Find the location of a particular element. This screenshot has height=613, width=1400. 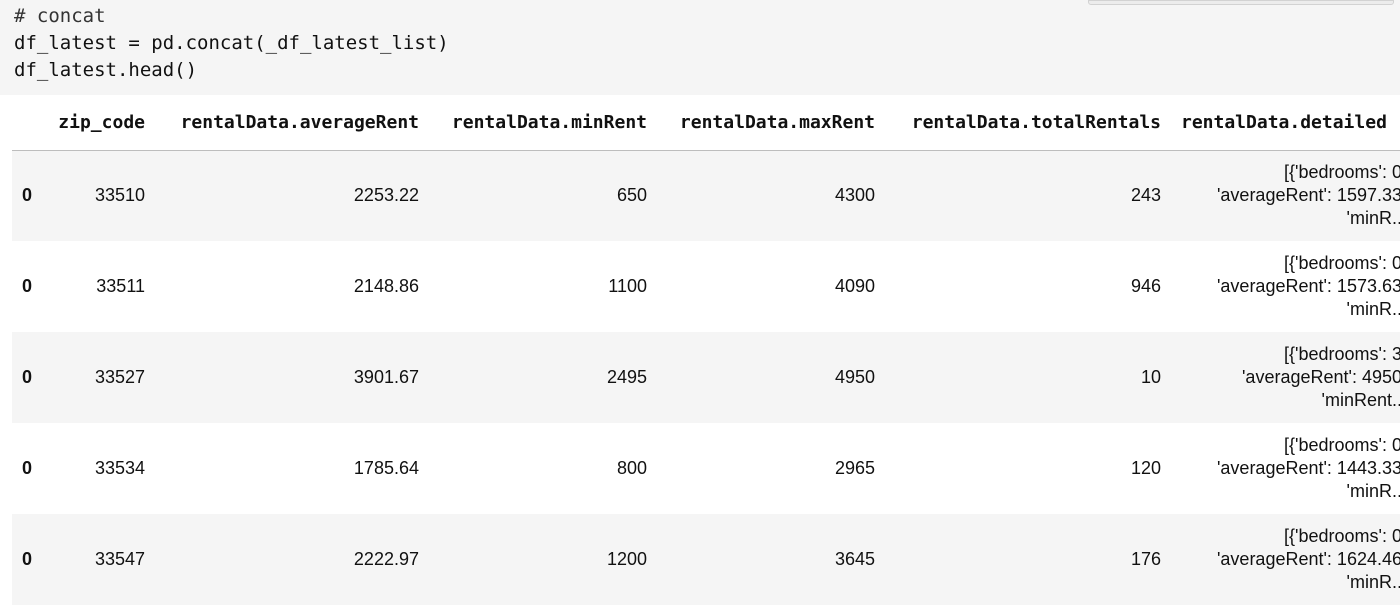

total-rentals-cell: 243 is located at coordinates (1145, 195).